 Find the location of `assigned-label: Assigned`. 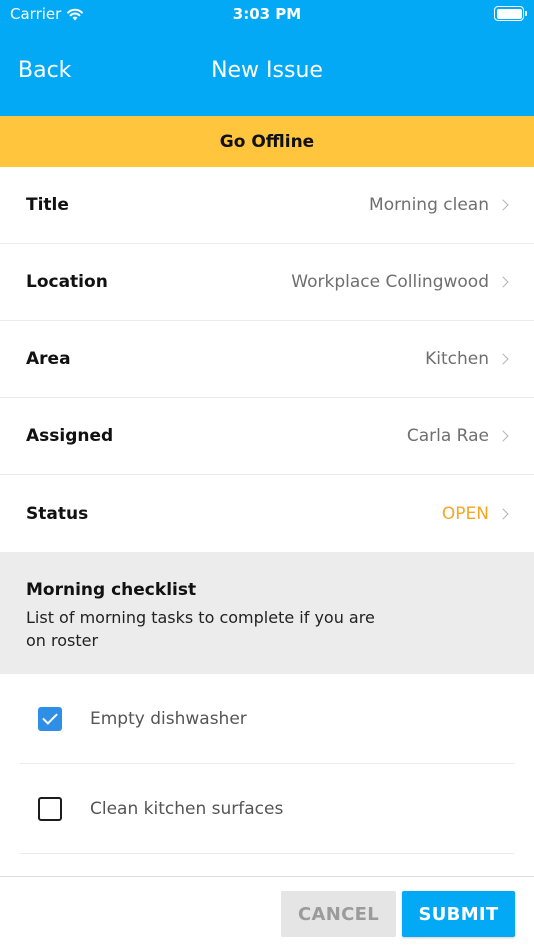

assigned-label: Assigned is located at coordinates (70, 436).